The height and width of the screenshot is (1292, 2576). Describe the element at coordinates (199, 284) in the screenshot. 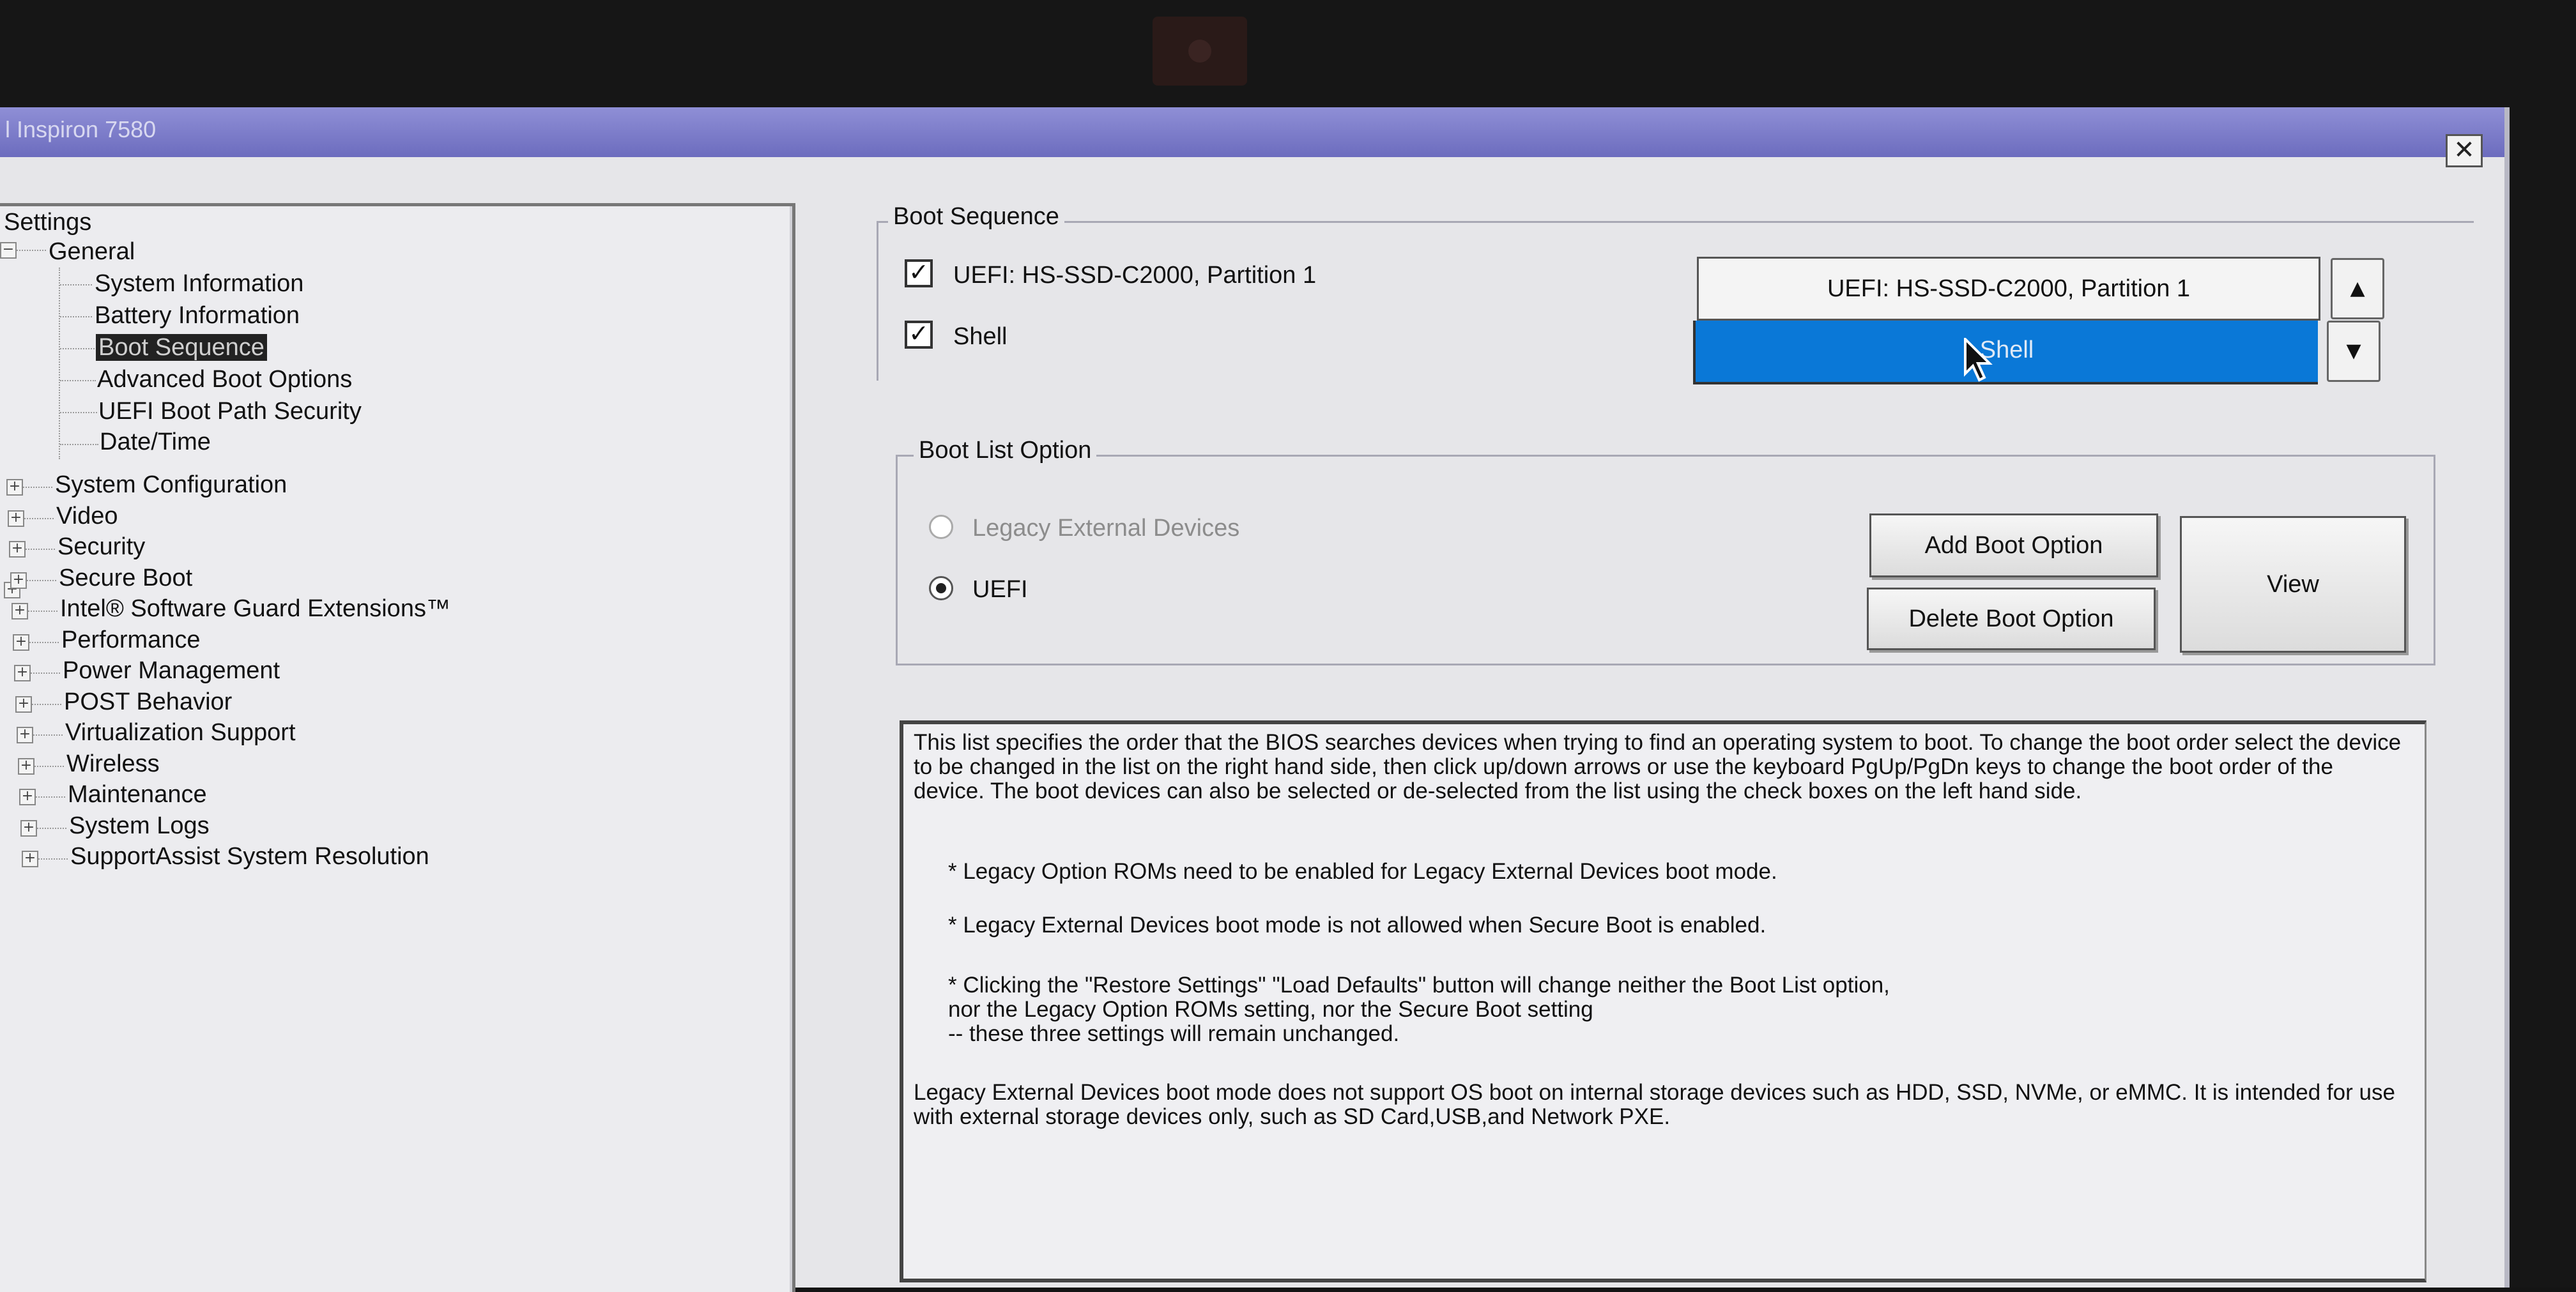

I see `tree-item-system-information: System Information` at that location.